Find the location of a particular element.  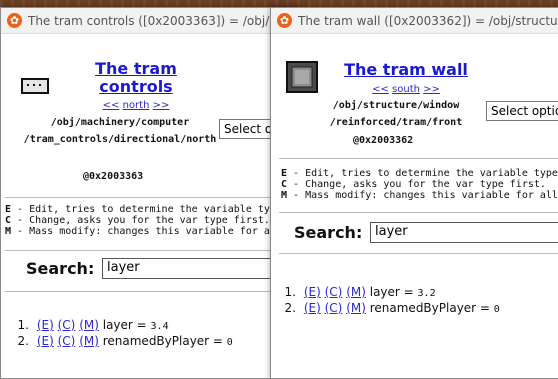

option-select: Select option is located at coordinates (522, 111).